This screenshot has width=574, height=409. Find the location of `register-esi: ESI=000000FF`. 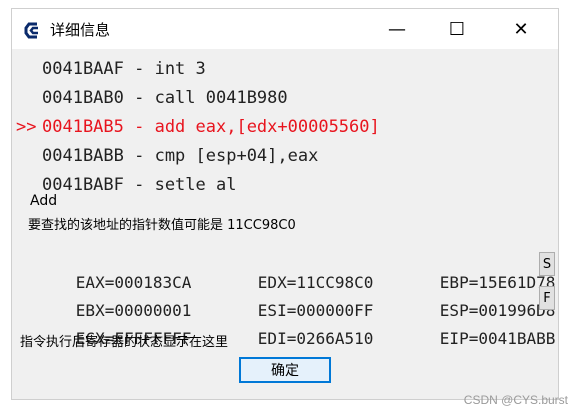

register-esi: ESI=000000FF is located at coordinates (349, 311).